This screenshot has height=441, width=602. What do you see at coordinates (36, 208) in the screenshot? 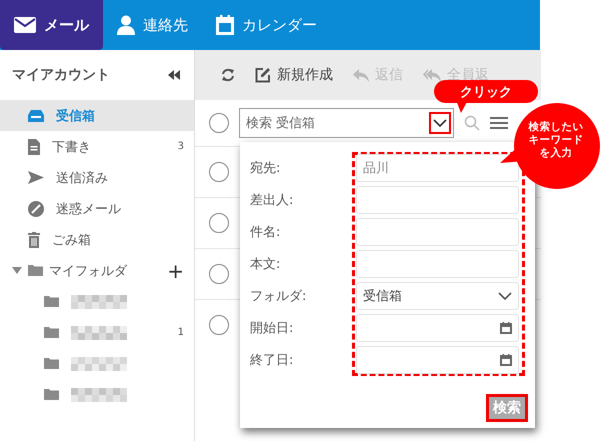
I see `blocked-icon` at bounding box center [36, 208].